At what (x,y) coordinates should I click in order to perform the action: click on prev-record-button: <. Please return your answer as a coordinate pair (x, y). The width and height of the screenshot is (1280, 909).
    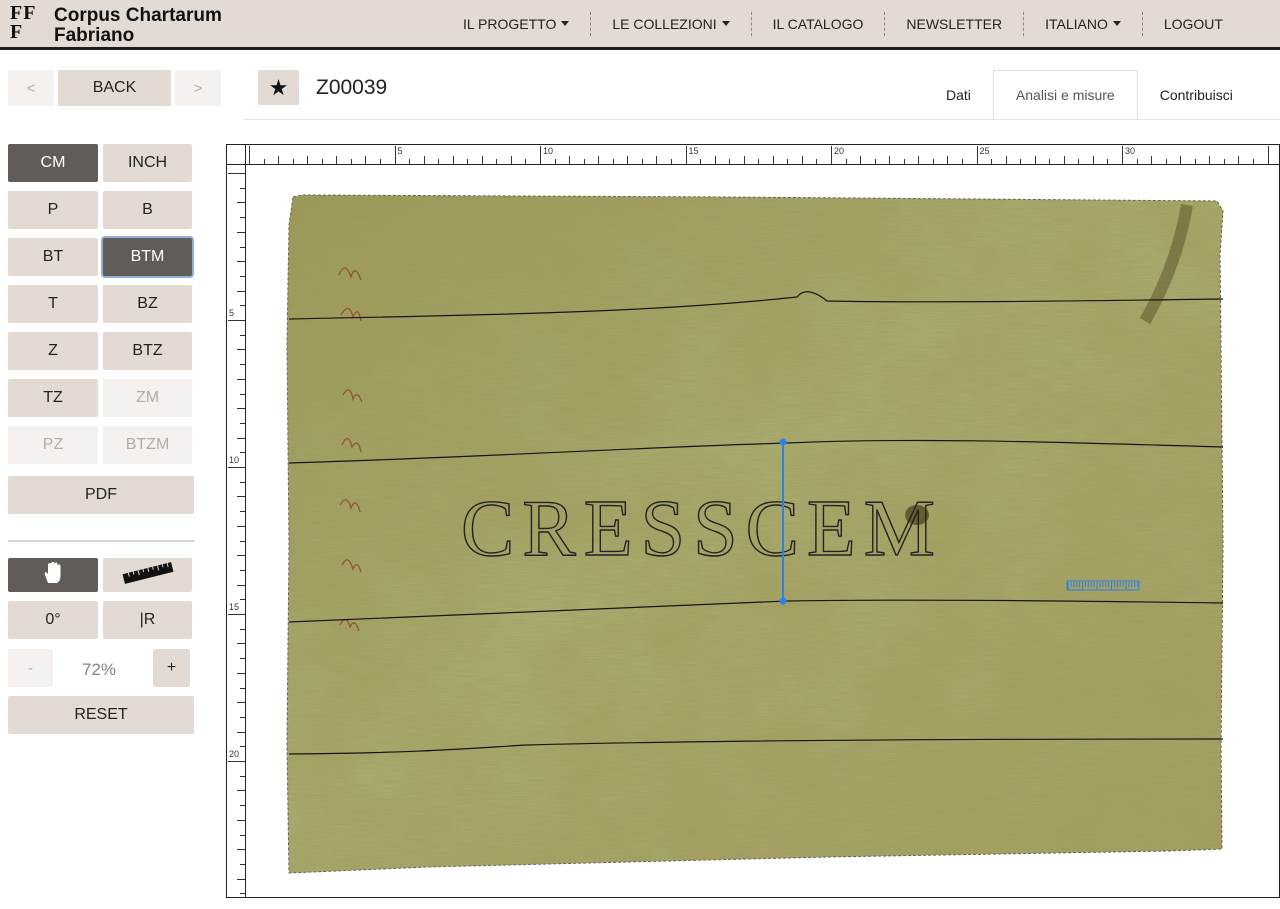
    Looking at the image, I should click on (31, 88).